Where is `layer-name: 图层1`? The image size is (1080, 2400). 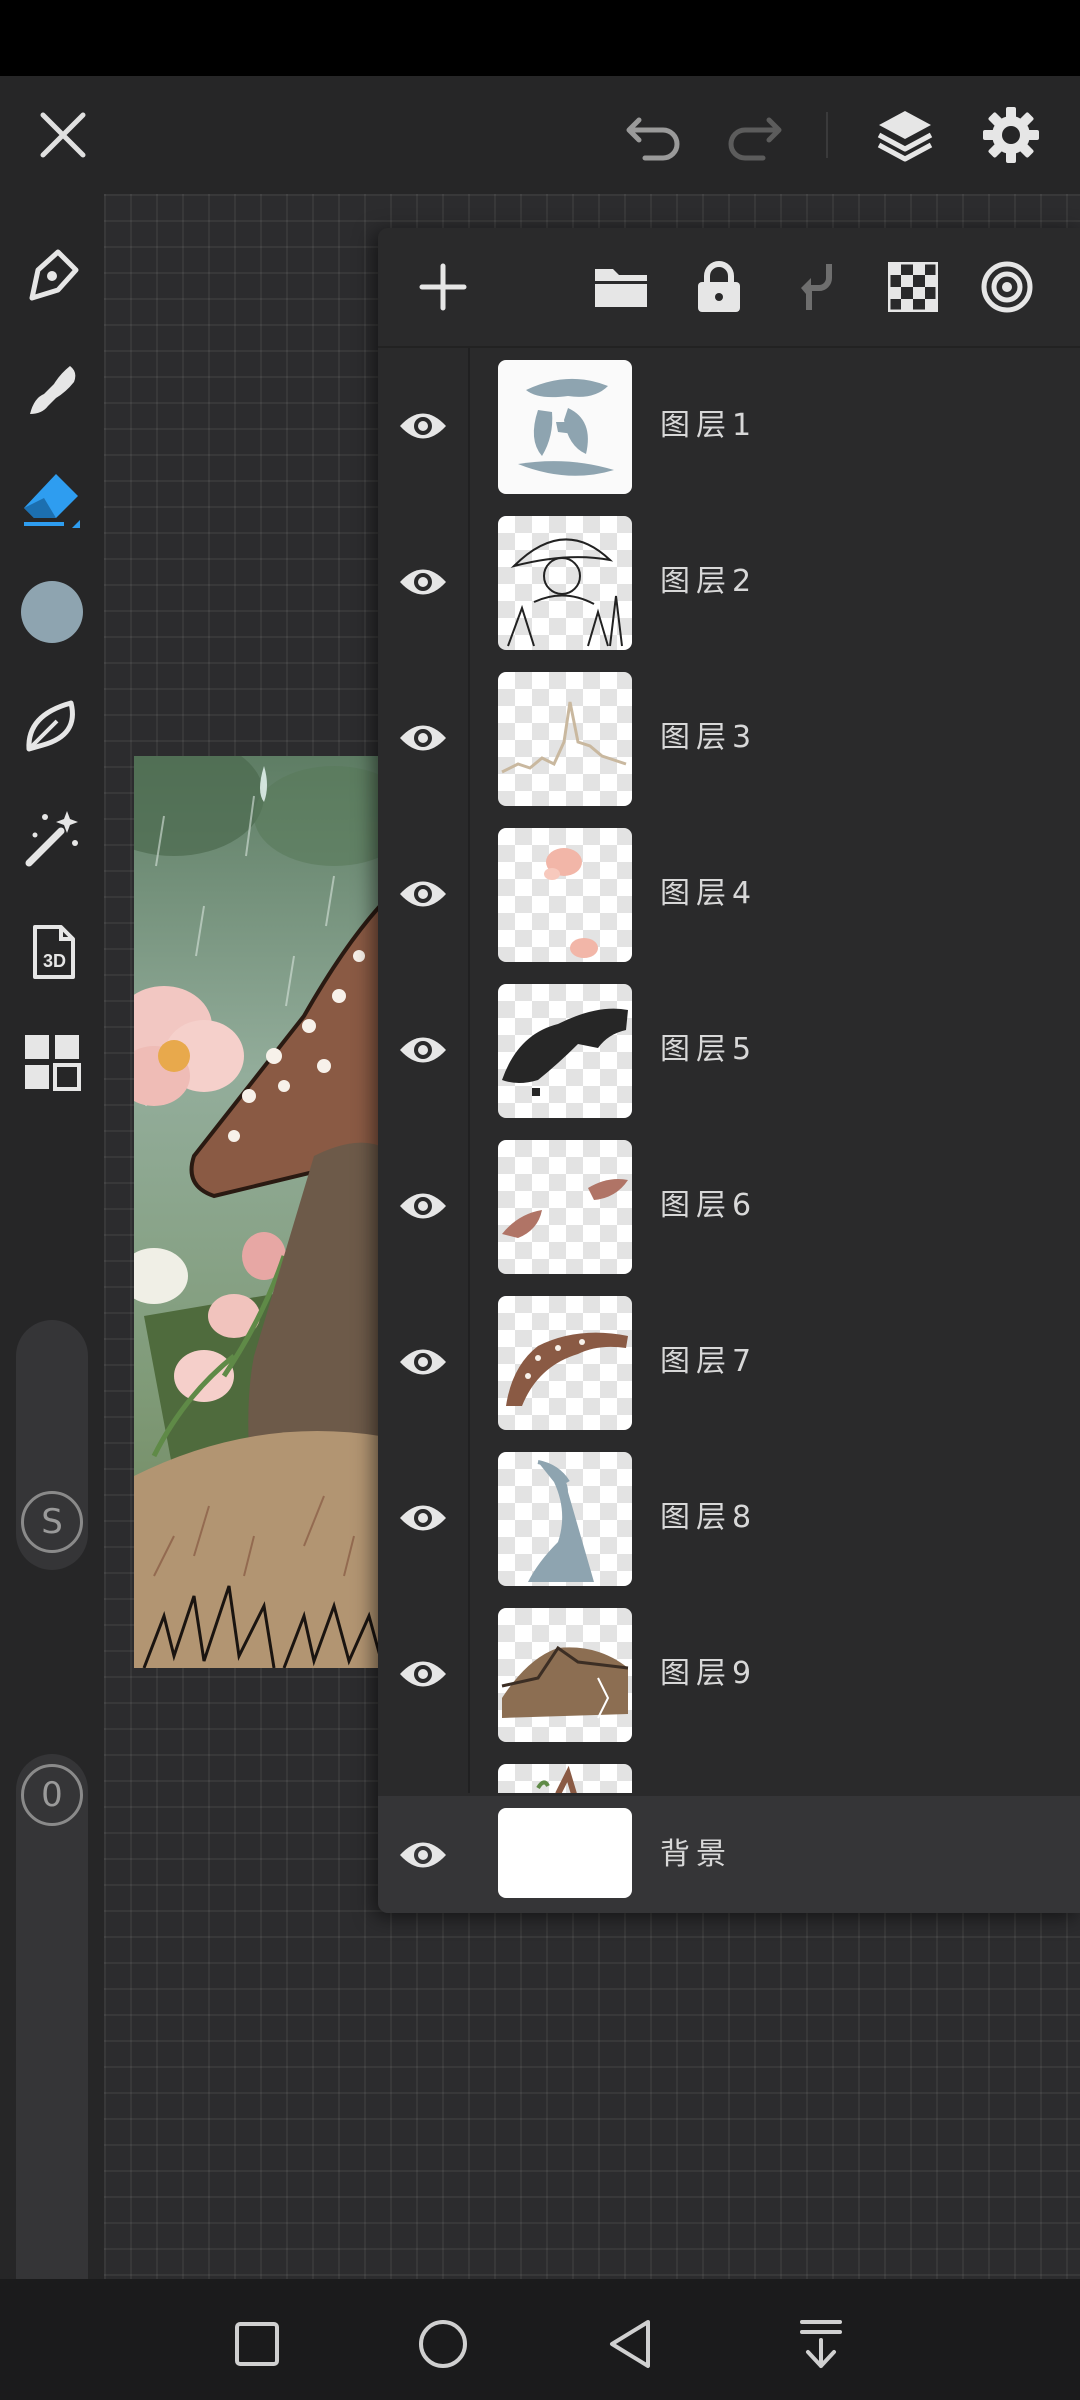 layer-name: 图层1 is located at coordinates (709, 425).